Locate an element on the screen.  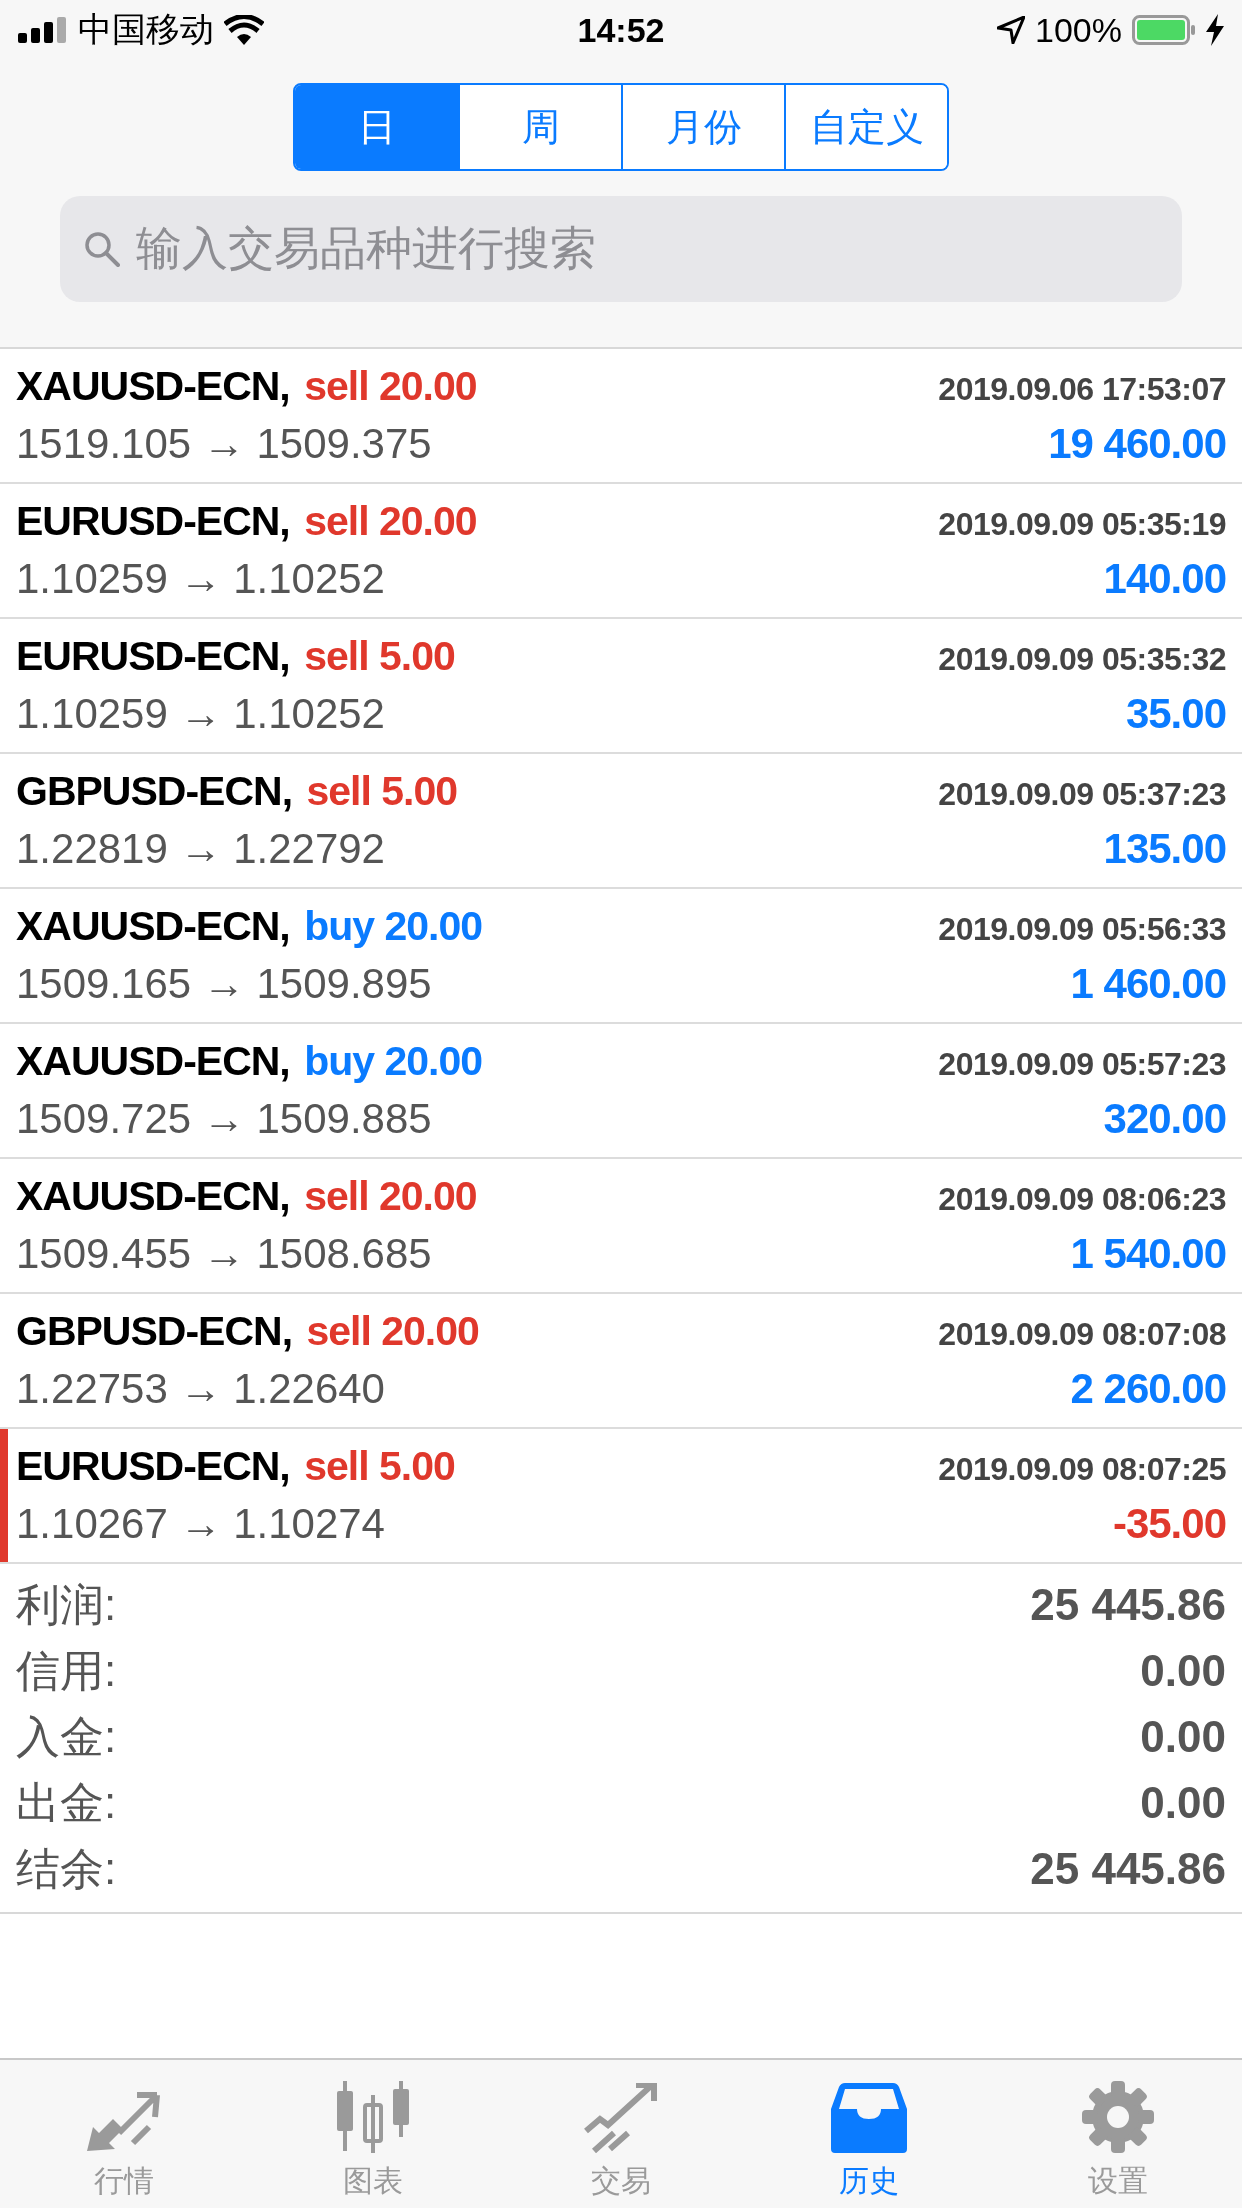
deal-time: 2019.09.09 05:57:23 is located at coordinates (1082, 1064).